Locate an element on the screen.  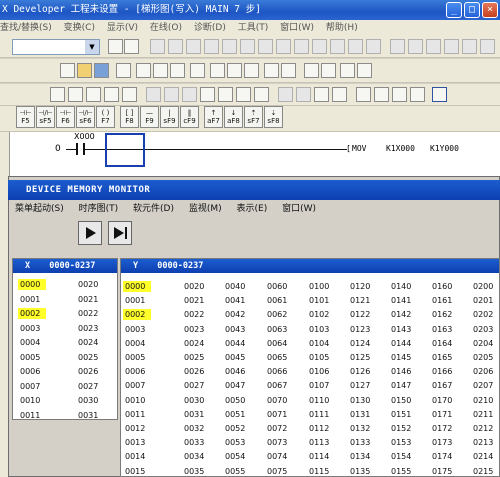
menu-diagnosis: 诊断(D) is located at coordinates (210, 28).